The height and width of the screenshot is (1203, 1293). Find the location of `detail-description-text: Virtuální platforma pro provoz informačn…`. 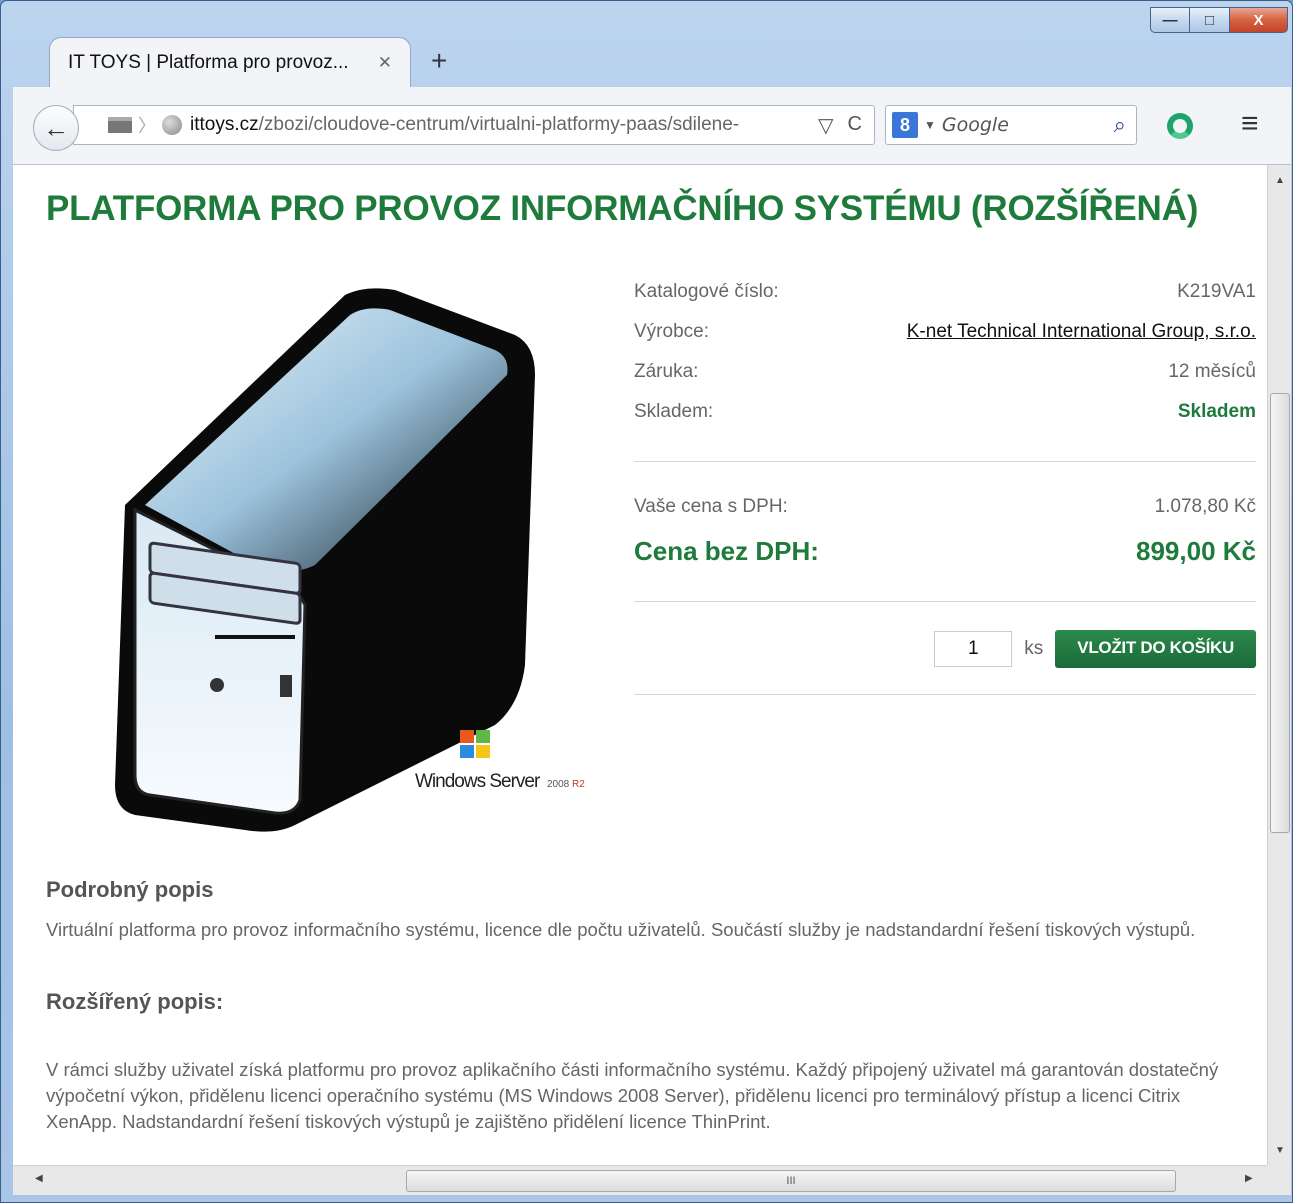

detail-description-text: Virtuální platforma pro provoz informačn… is located at coordinates (621, 929).